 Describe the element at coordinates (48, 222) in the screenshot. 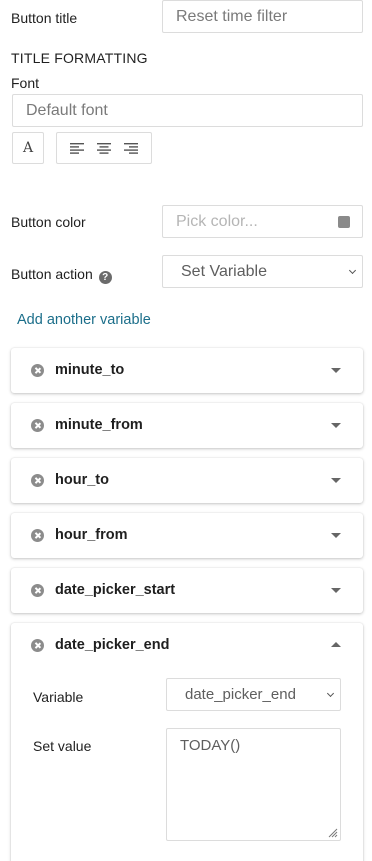

I see `button-color-label: Button color` at that location.